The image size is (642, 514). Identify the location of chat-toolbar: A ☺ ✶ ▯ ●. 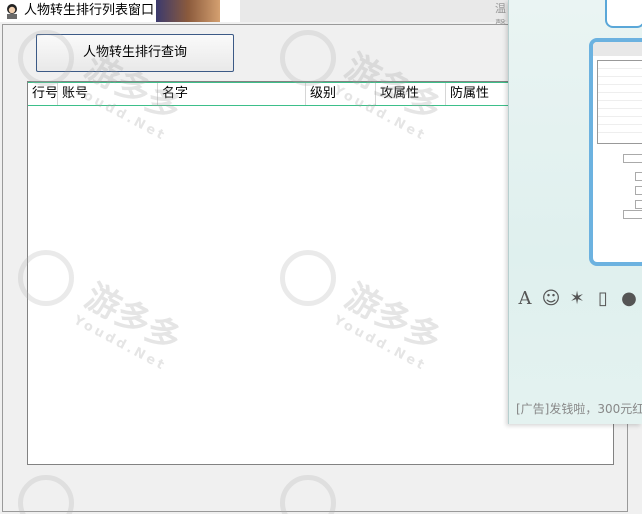
(578, 300).